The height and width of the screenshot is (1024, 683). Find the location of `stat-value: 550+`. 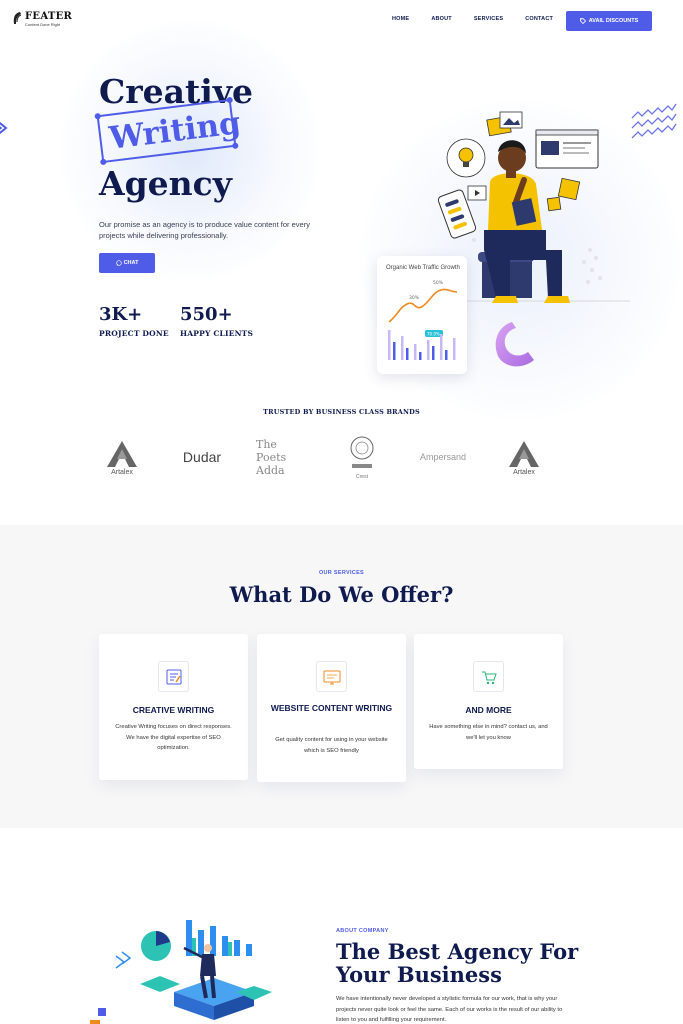

stat-value: 550+ is located at coordinates (206, 314).